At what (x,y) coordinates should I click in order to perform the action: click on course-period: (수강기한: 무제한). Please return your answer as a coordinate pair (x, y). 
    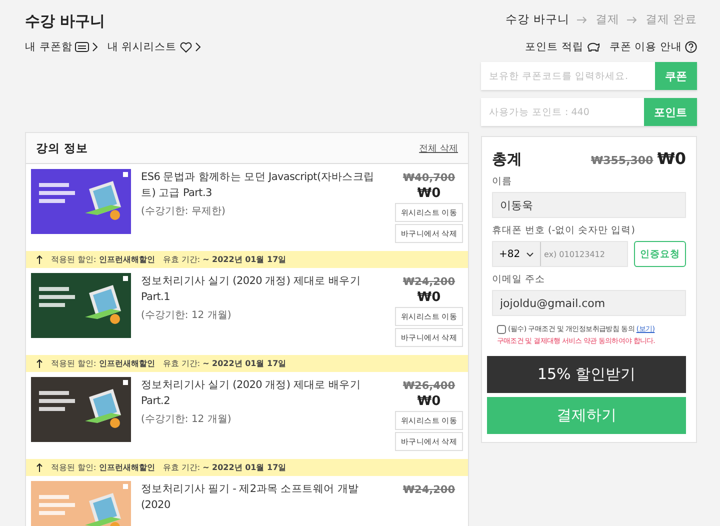
    Looking at the image, I should click on (183, 211).